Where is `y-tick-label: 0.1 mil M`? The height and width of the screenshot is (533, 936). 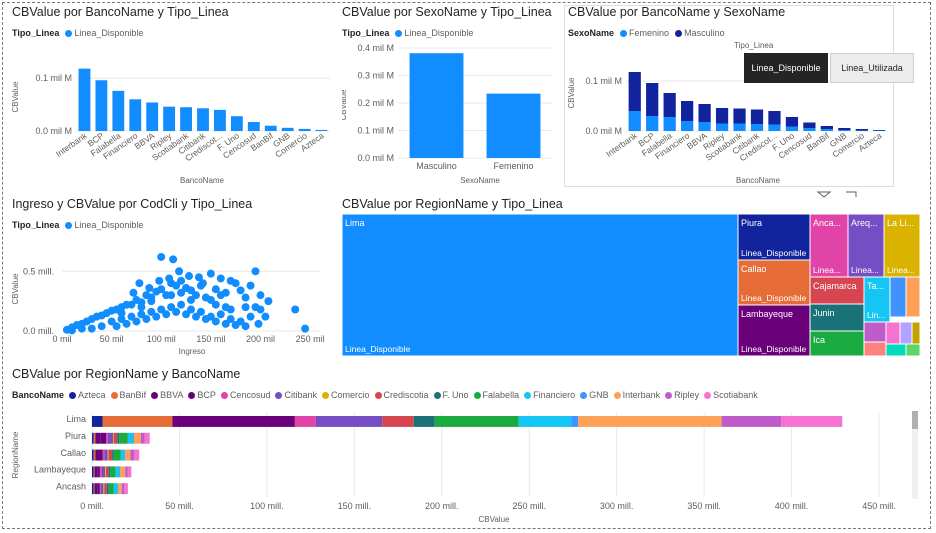 y-tick-label: 0.1 mil M is located at coordinates (375, 131).